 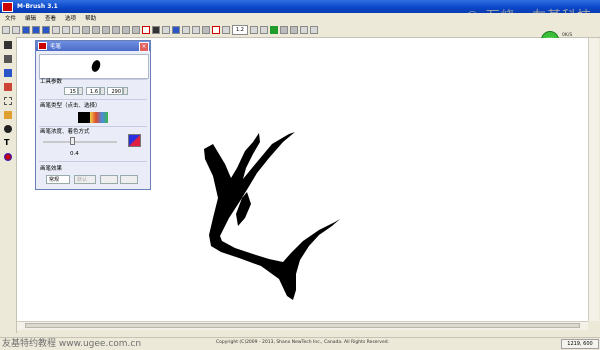 What do you see at coordinates (66, 30) in the screenshot?
I see `move-icon` at bounding box center [66, 30].